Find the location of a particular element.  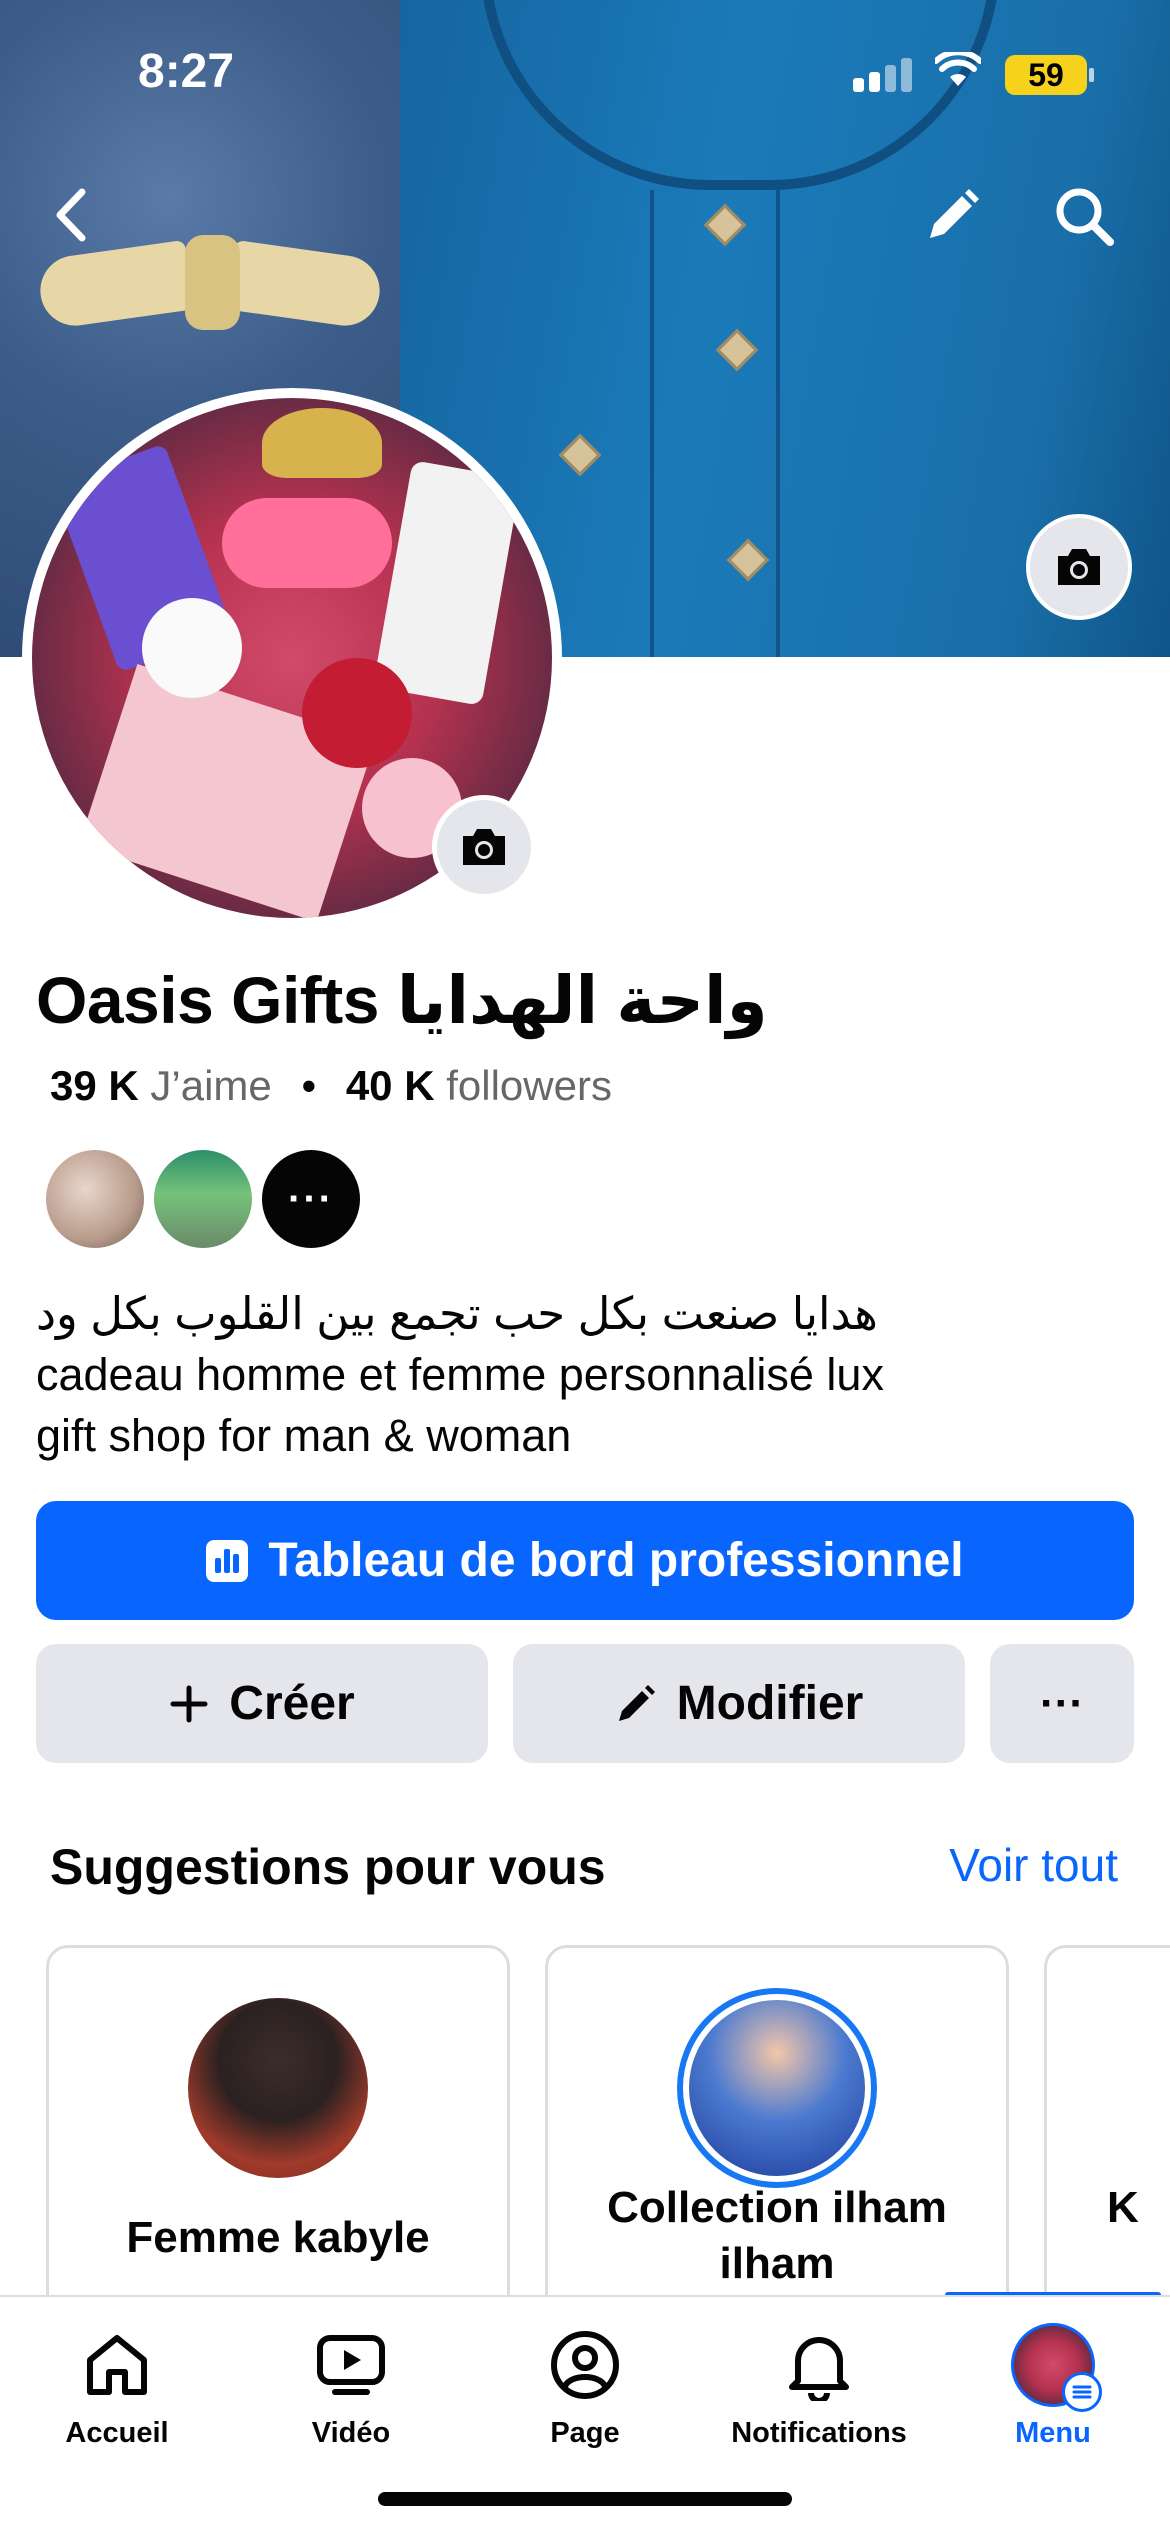

modify-label: Modifier is located at coordinates (770, 1703).